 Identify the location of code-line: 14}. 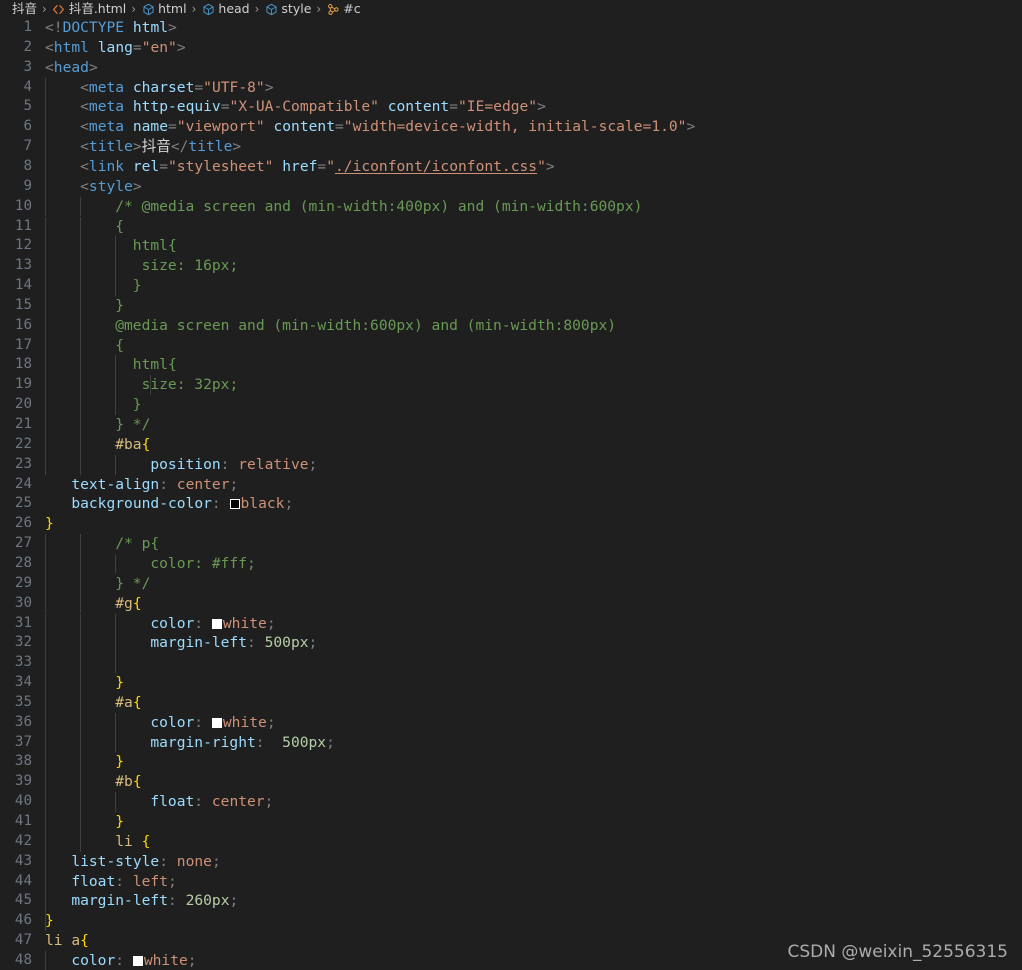
(511, 286).